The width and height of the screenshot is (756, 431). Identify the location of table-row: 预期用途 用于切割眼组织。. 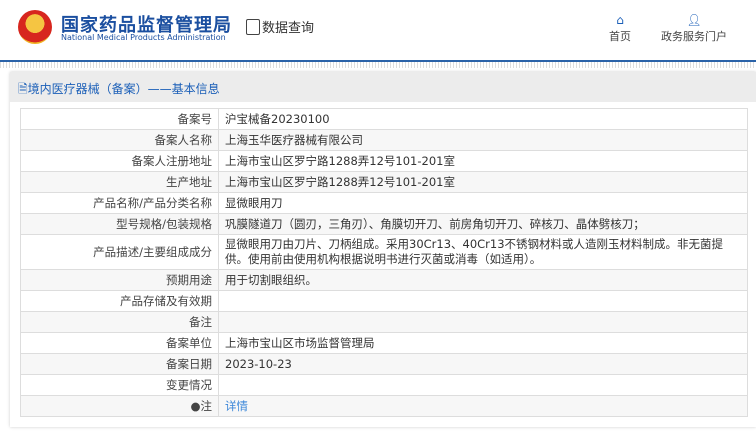
(384, 280).